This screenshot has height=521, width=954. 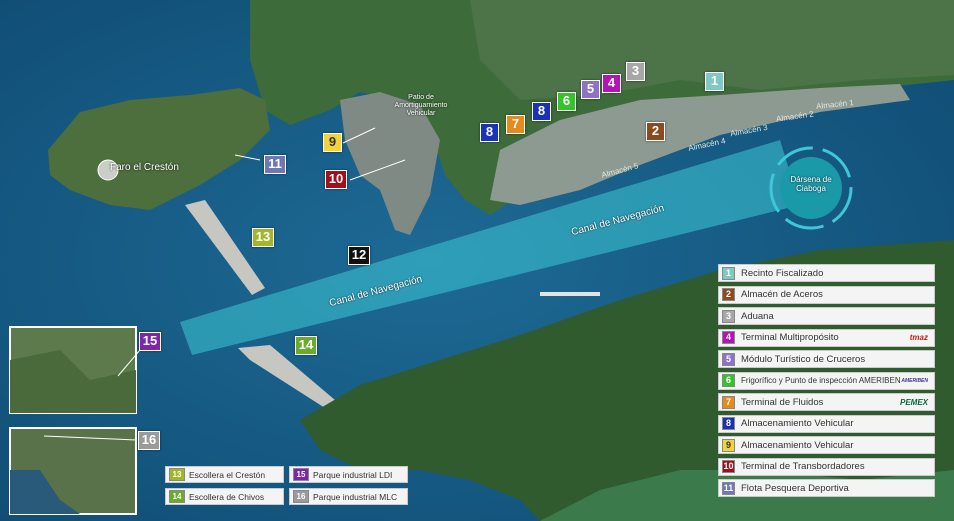 What do you see at coordinates (826, 316) in the screenshot?
I see `legend-row-3: 3 Aduana` at bounding box center [826, 316].